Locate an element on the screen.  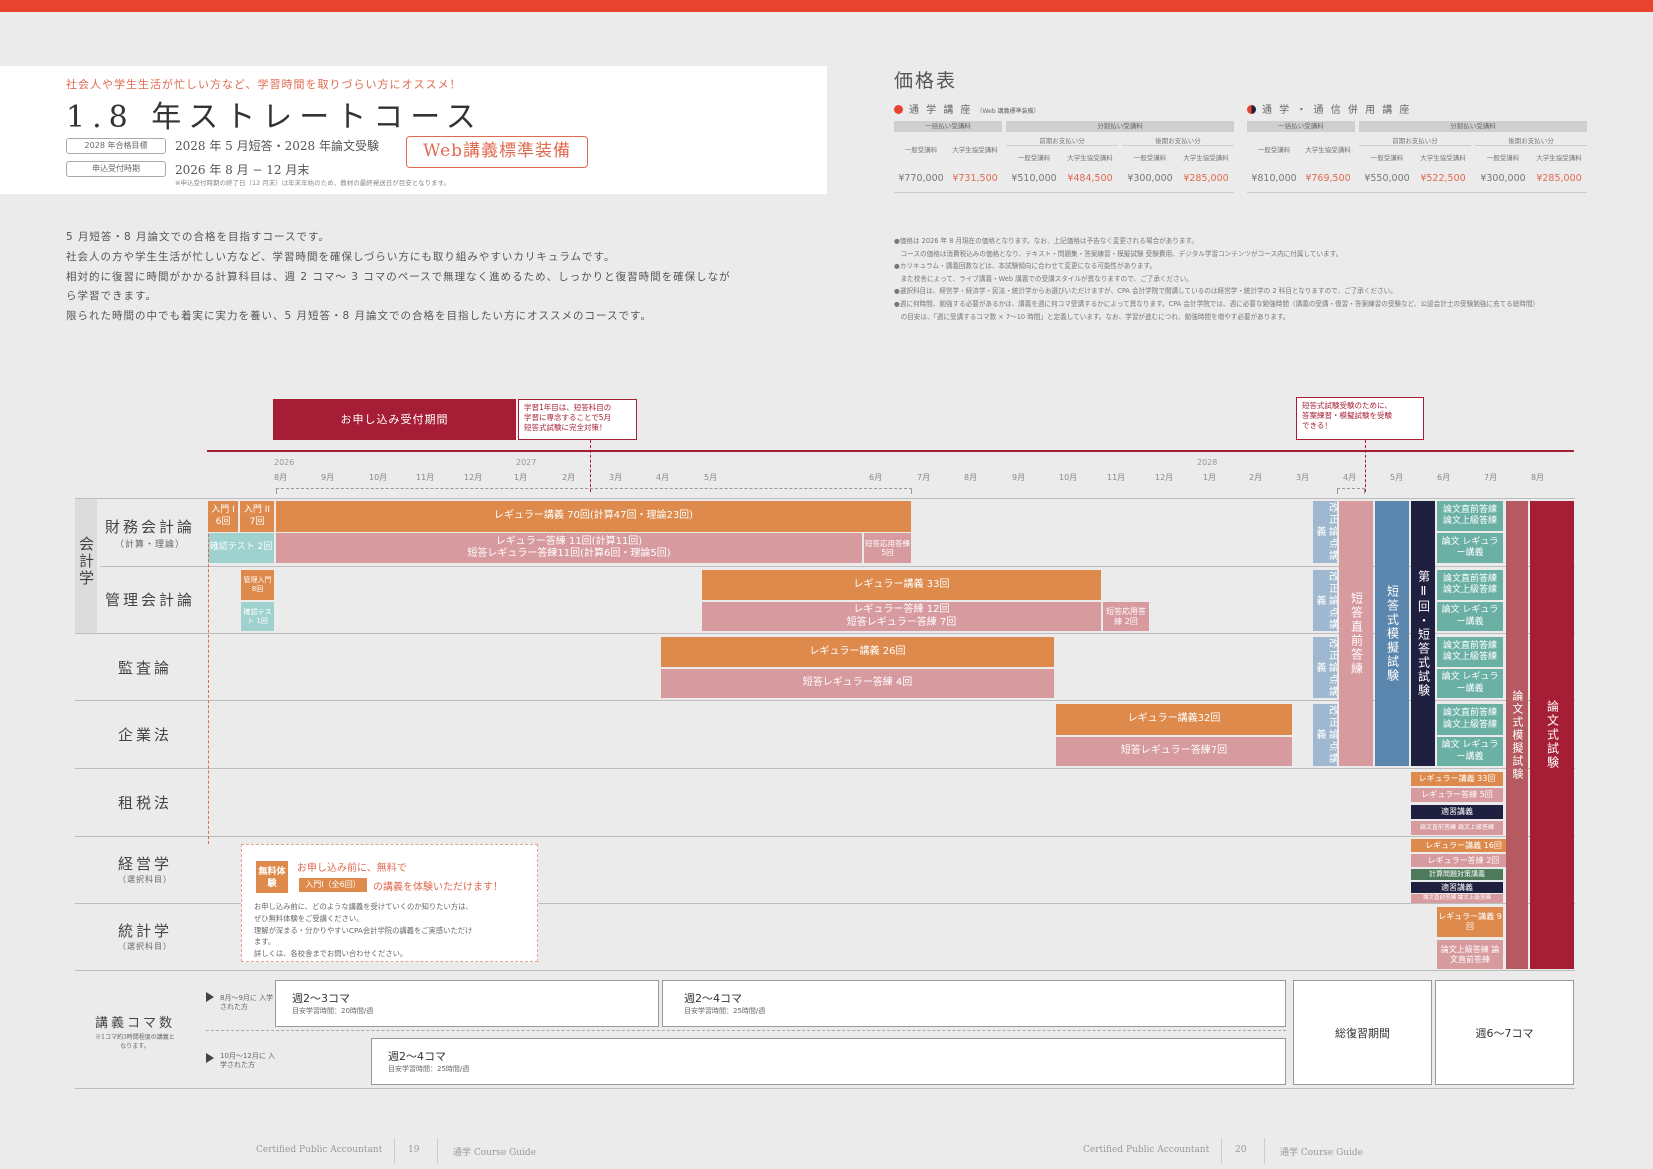
note-line: ●カリキュラム・講義回数などは、本試験傾向に合わせて変更になる可能性があります。 is located at coordinates (1025, 266).